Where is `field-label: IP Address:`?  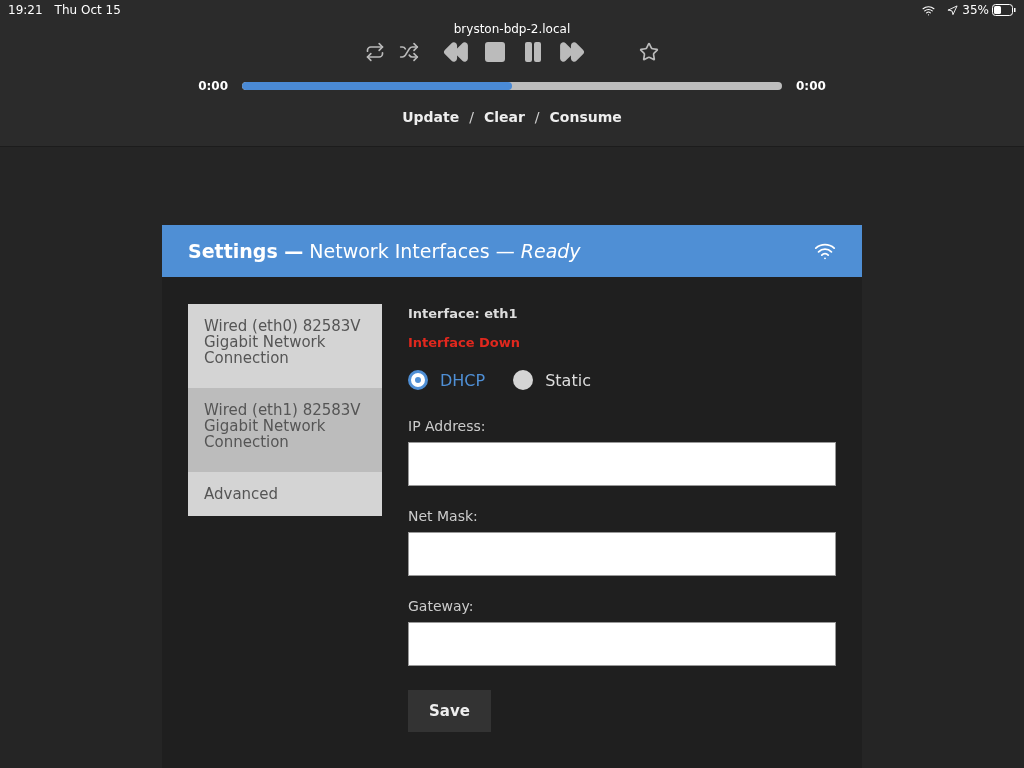 field-label: IP Address: is located at coordinates (447, 426).